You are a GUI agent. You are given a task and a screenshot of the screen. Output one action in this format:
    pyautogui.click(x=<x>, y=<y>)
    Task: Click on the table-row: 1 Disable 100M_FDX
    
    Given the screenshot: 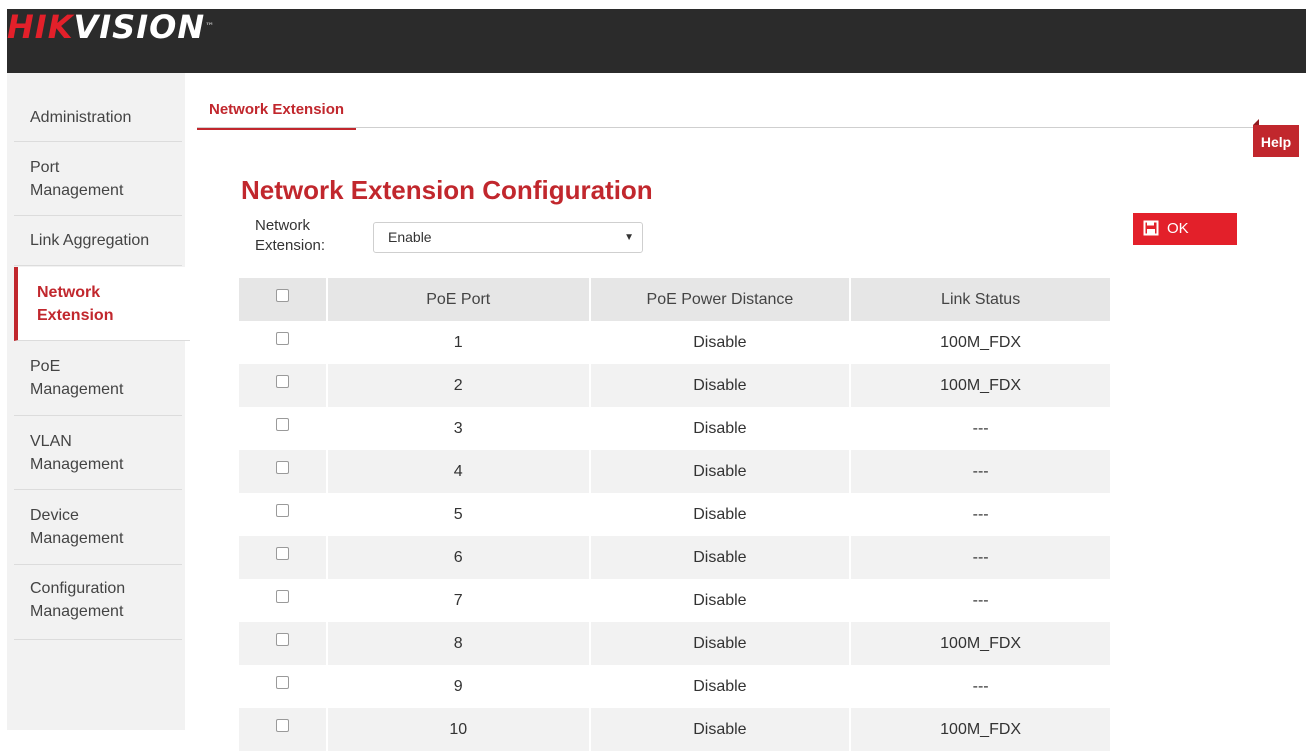 What is the action you would take?
    pyautogui.click(x=675, y=342)
    